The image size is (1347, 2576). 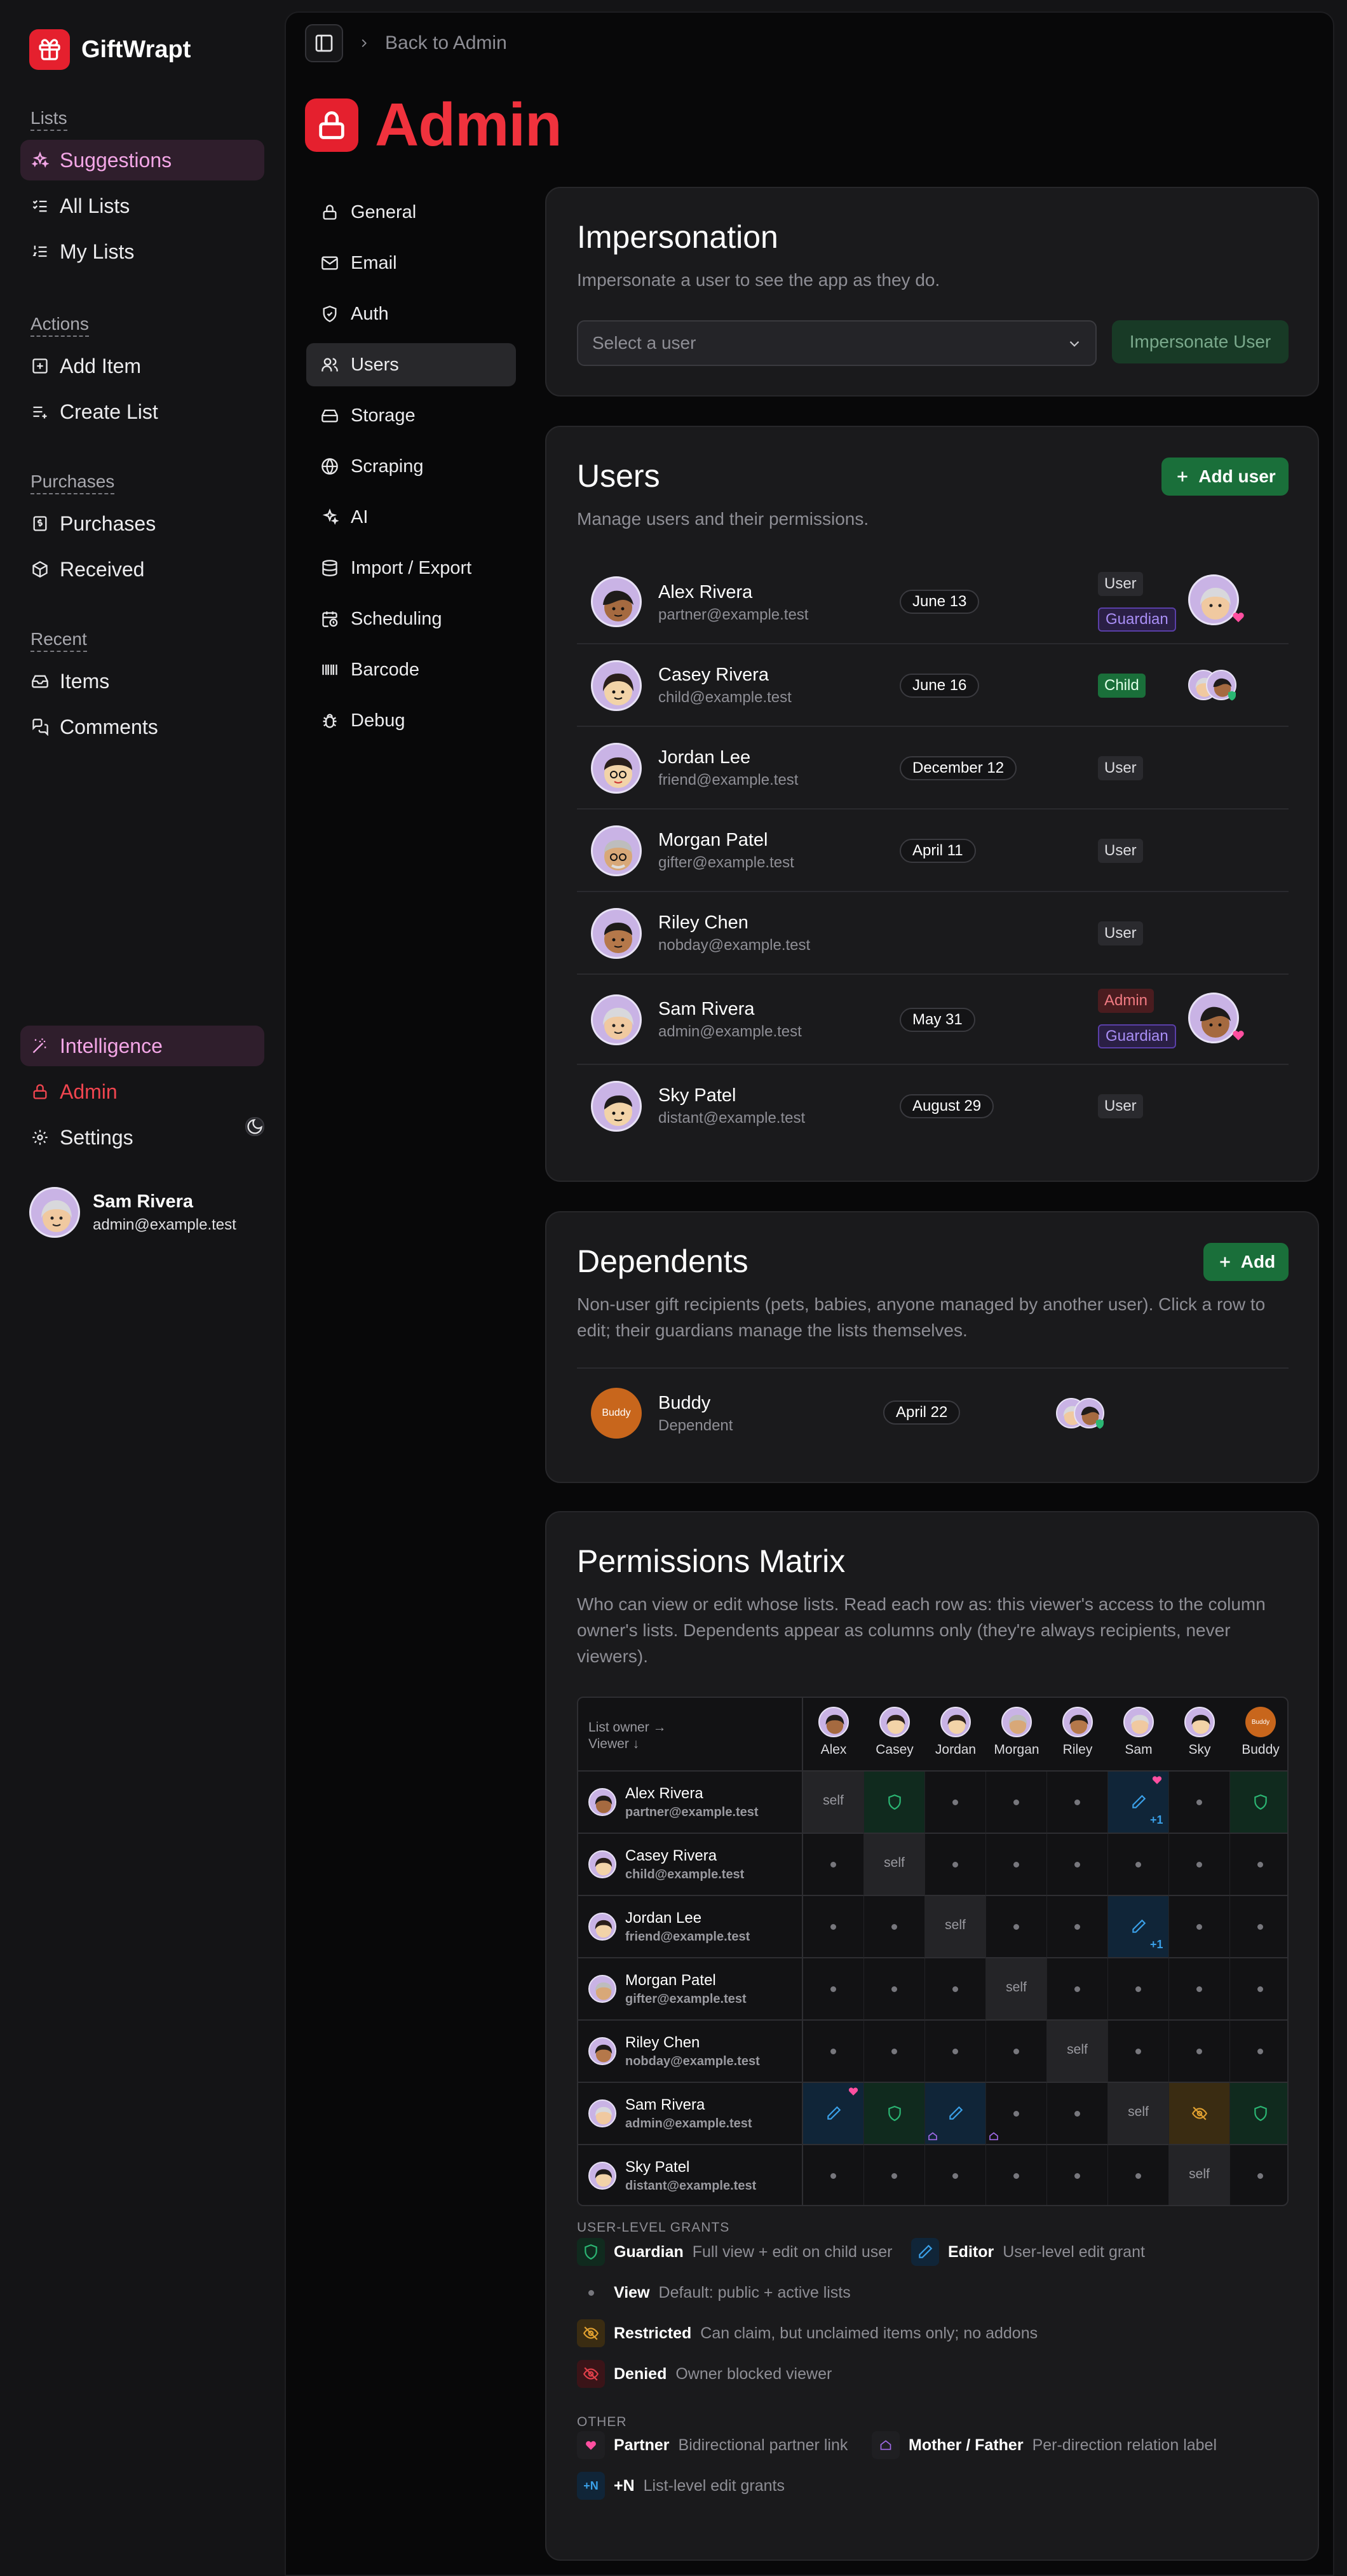 I want to click on settings-nav-import-export: Import / Export, so click(x=411, y=568).